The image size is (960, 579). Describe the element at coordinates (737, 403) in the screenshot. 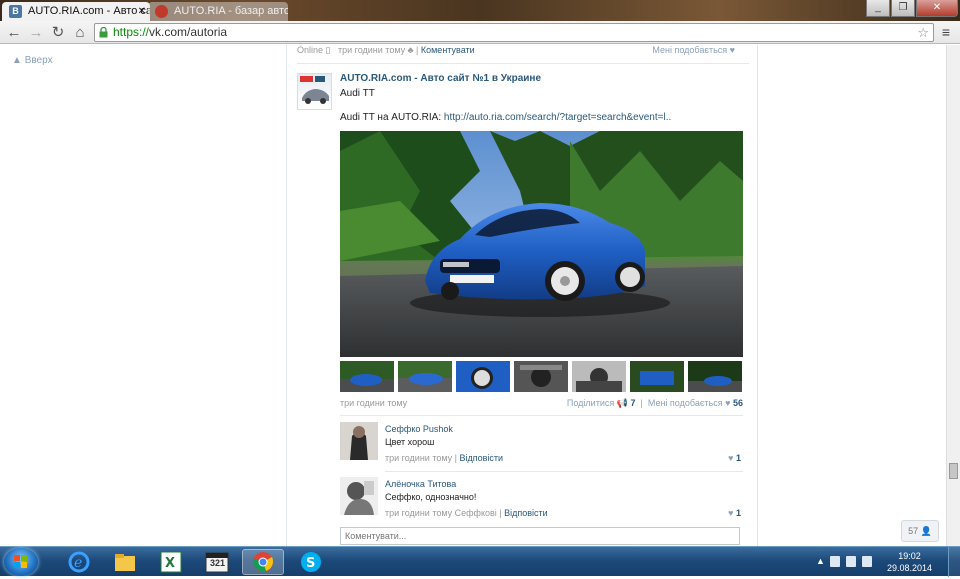

I see `like-count: 56` at that location.